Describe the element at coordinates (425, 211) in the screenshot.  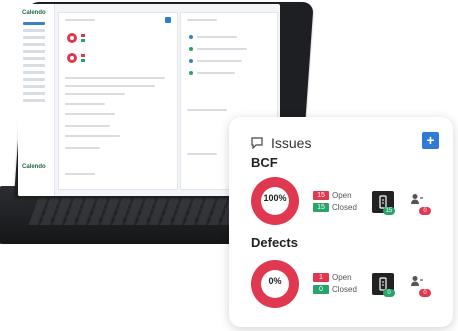
I see `unassigned-badge-bcf: 0` at that location.